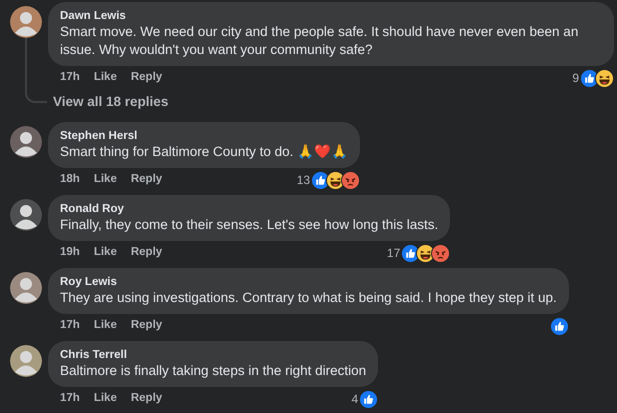  Describe the element at coordinates (110, 102) in the screenshot. I see `view-replies-link: View all 18 replies` at that location.